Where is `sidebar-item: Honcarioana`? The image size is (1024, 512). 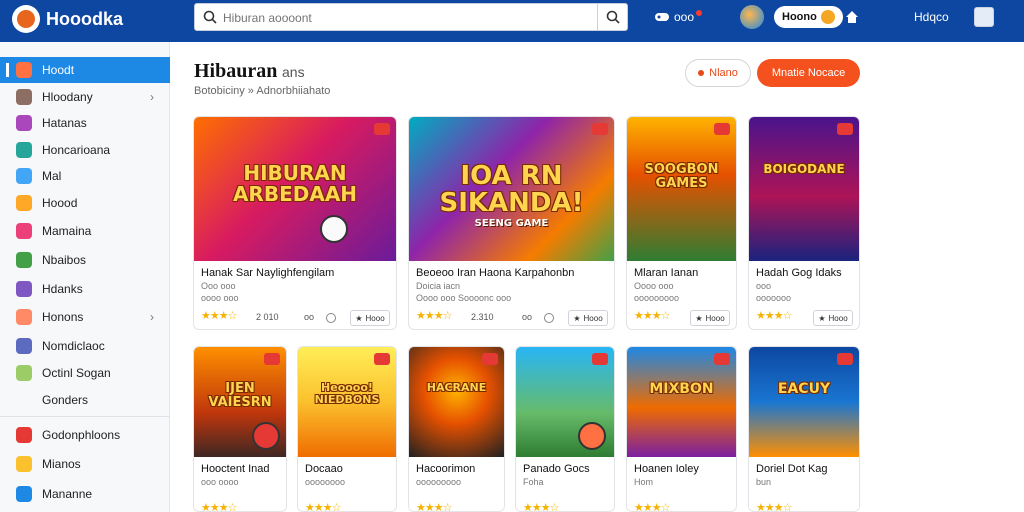
sidebar-item: Honcarioana is located at coordinates (85, 150).